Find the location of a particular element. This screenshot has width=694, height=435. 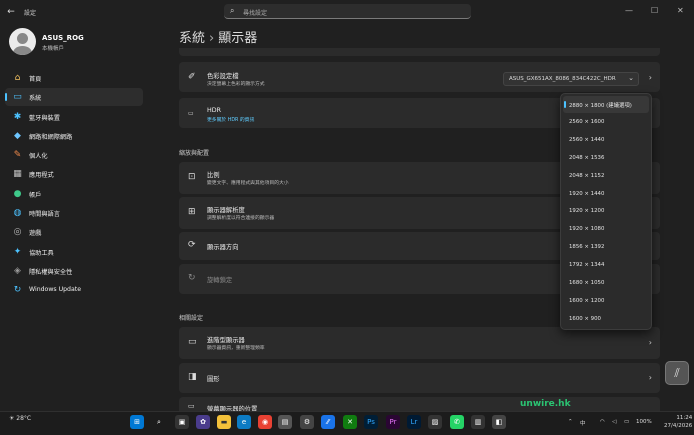

app-icon-3: ▥ is located at coordinates (478, 422).